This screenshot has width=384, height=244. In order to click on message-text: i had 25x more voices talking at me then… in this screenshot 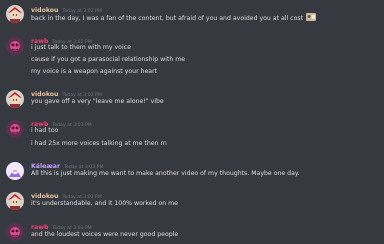, I will do `click(99, 143)`.